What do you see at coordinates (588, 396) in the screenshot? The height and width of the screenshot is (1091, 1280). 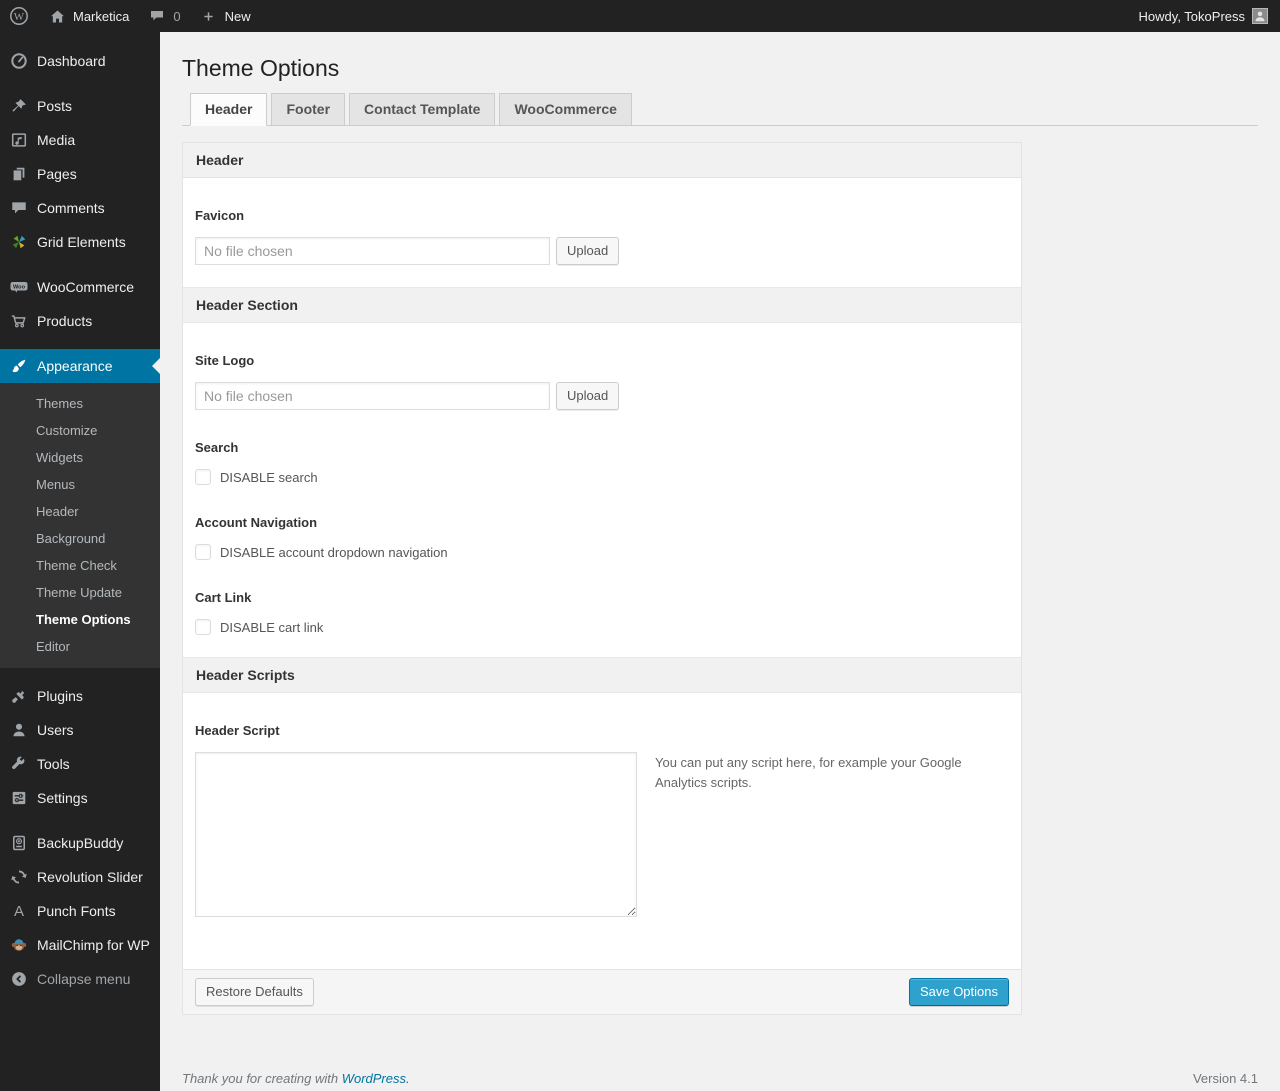 I see `site-logo-upload-button: Upload` at bounding box center [588, 396].